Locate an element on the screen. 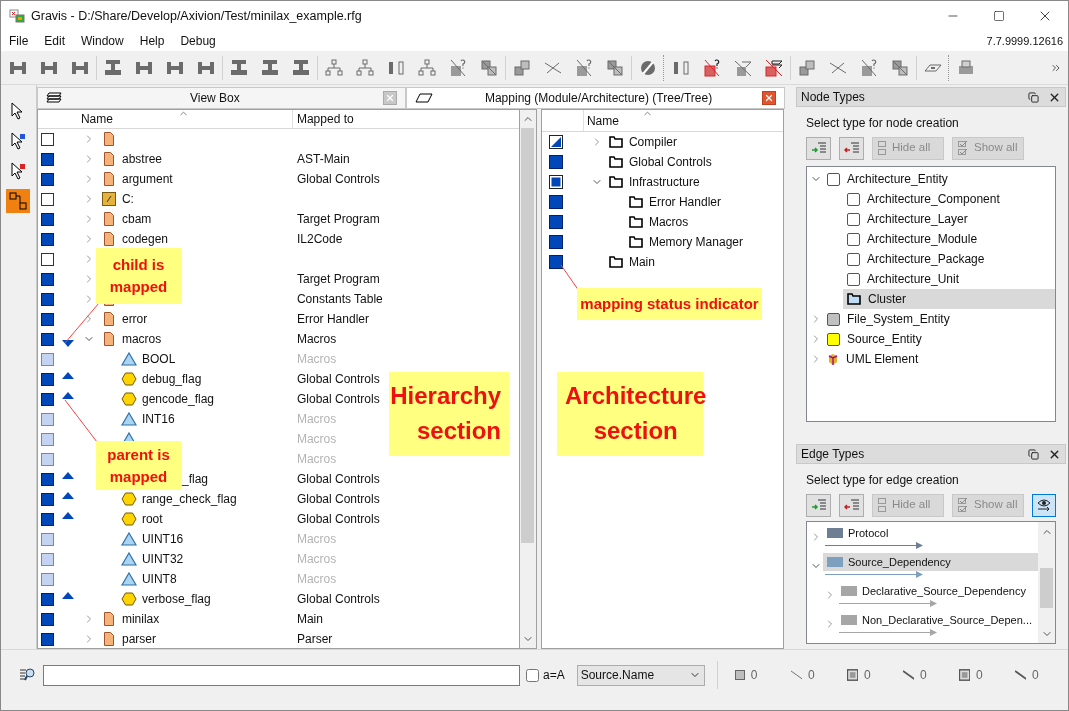 The image size is (1069, 711). type-name: Architecture_Unit is located at coordinates (913, 279).